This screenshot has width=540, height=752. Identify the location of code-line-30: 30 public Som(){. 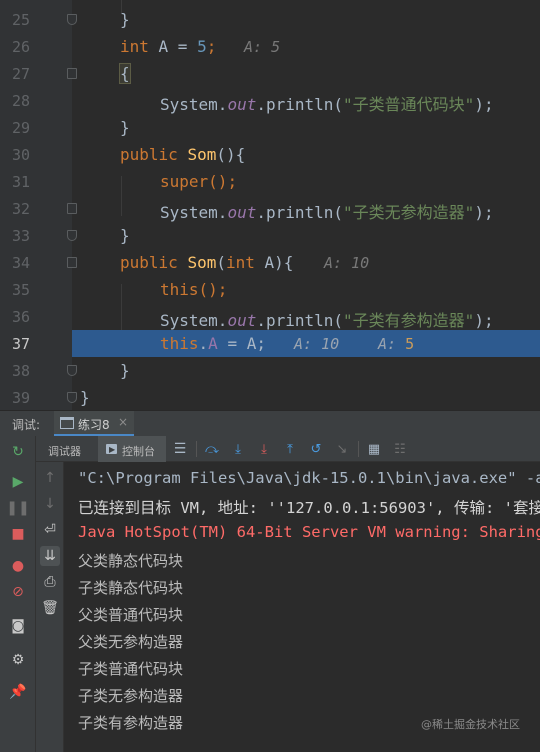
(270, 154).